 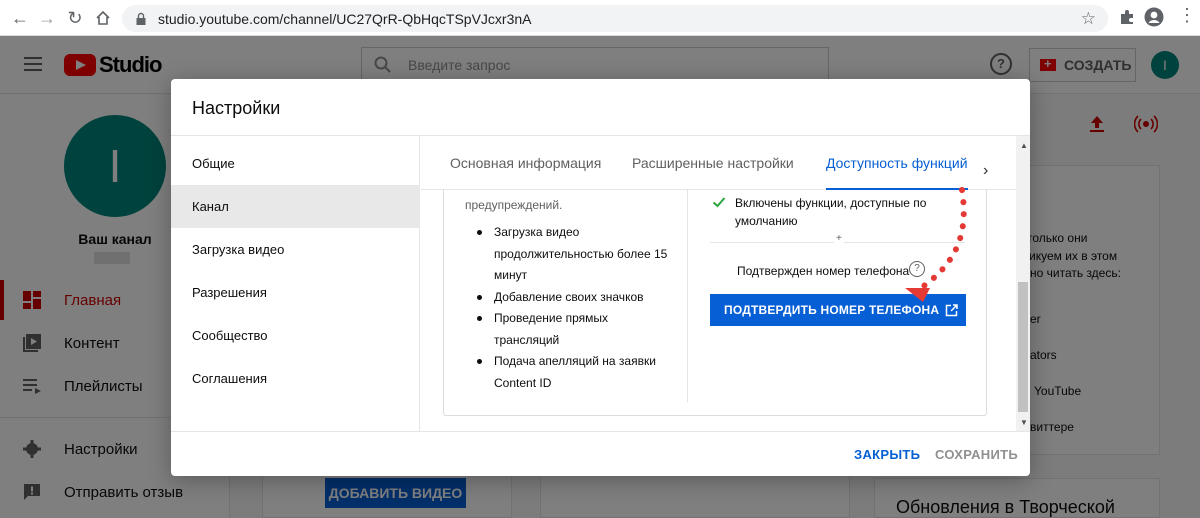 What do you see at coordinates (514, 205) in the screenshot?
I see `warnings-text: предупреждений.` at bounding box center [514, 205].